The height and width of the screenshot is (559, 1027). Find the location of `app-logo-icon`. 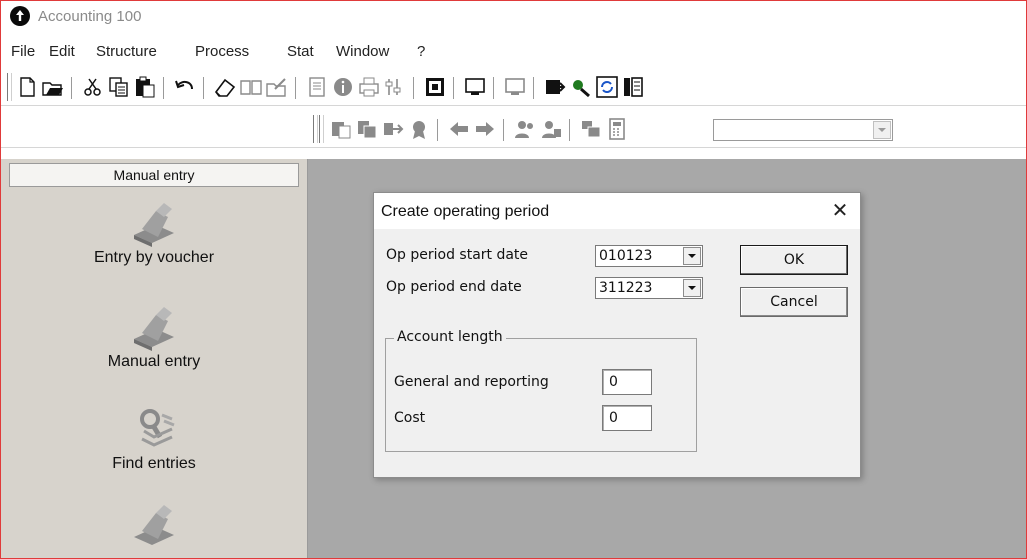

app-logo-icon is located at coordinates (20, 16).